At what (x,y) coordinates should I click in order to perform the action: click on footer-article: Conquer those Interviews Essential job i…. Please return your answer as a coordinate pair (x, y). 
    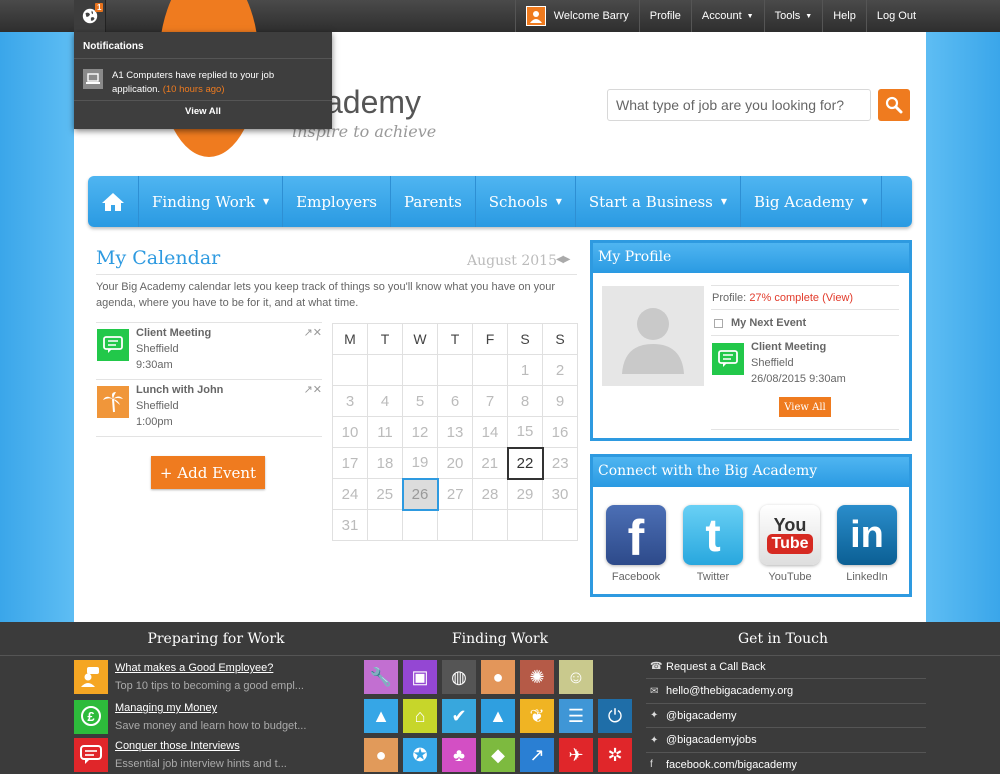
    Looking at the image, I should click on (204, 755).